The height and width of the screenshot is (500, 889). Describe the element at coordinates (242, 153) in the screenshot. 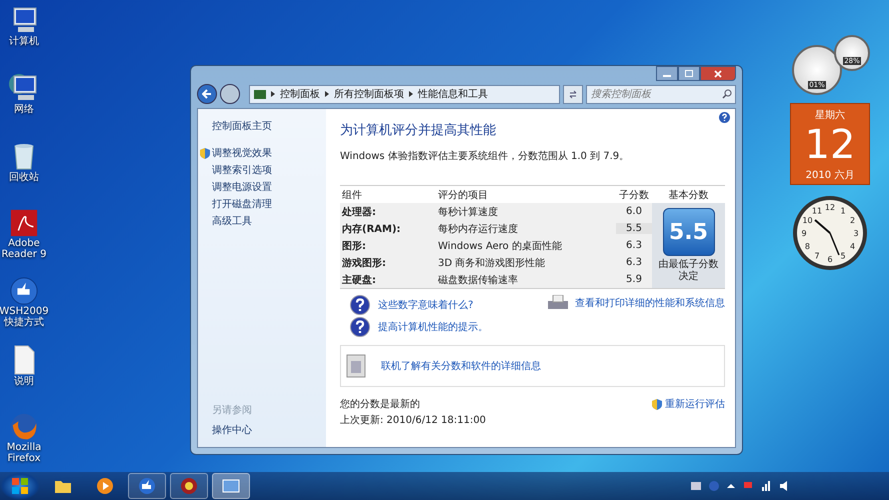

I see `sidebar-link: 调整视觉效果` at that location.